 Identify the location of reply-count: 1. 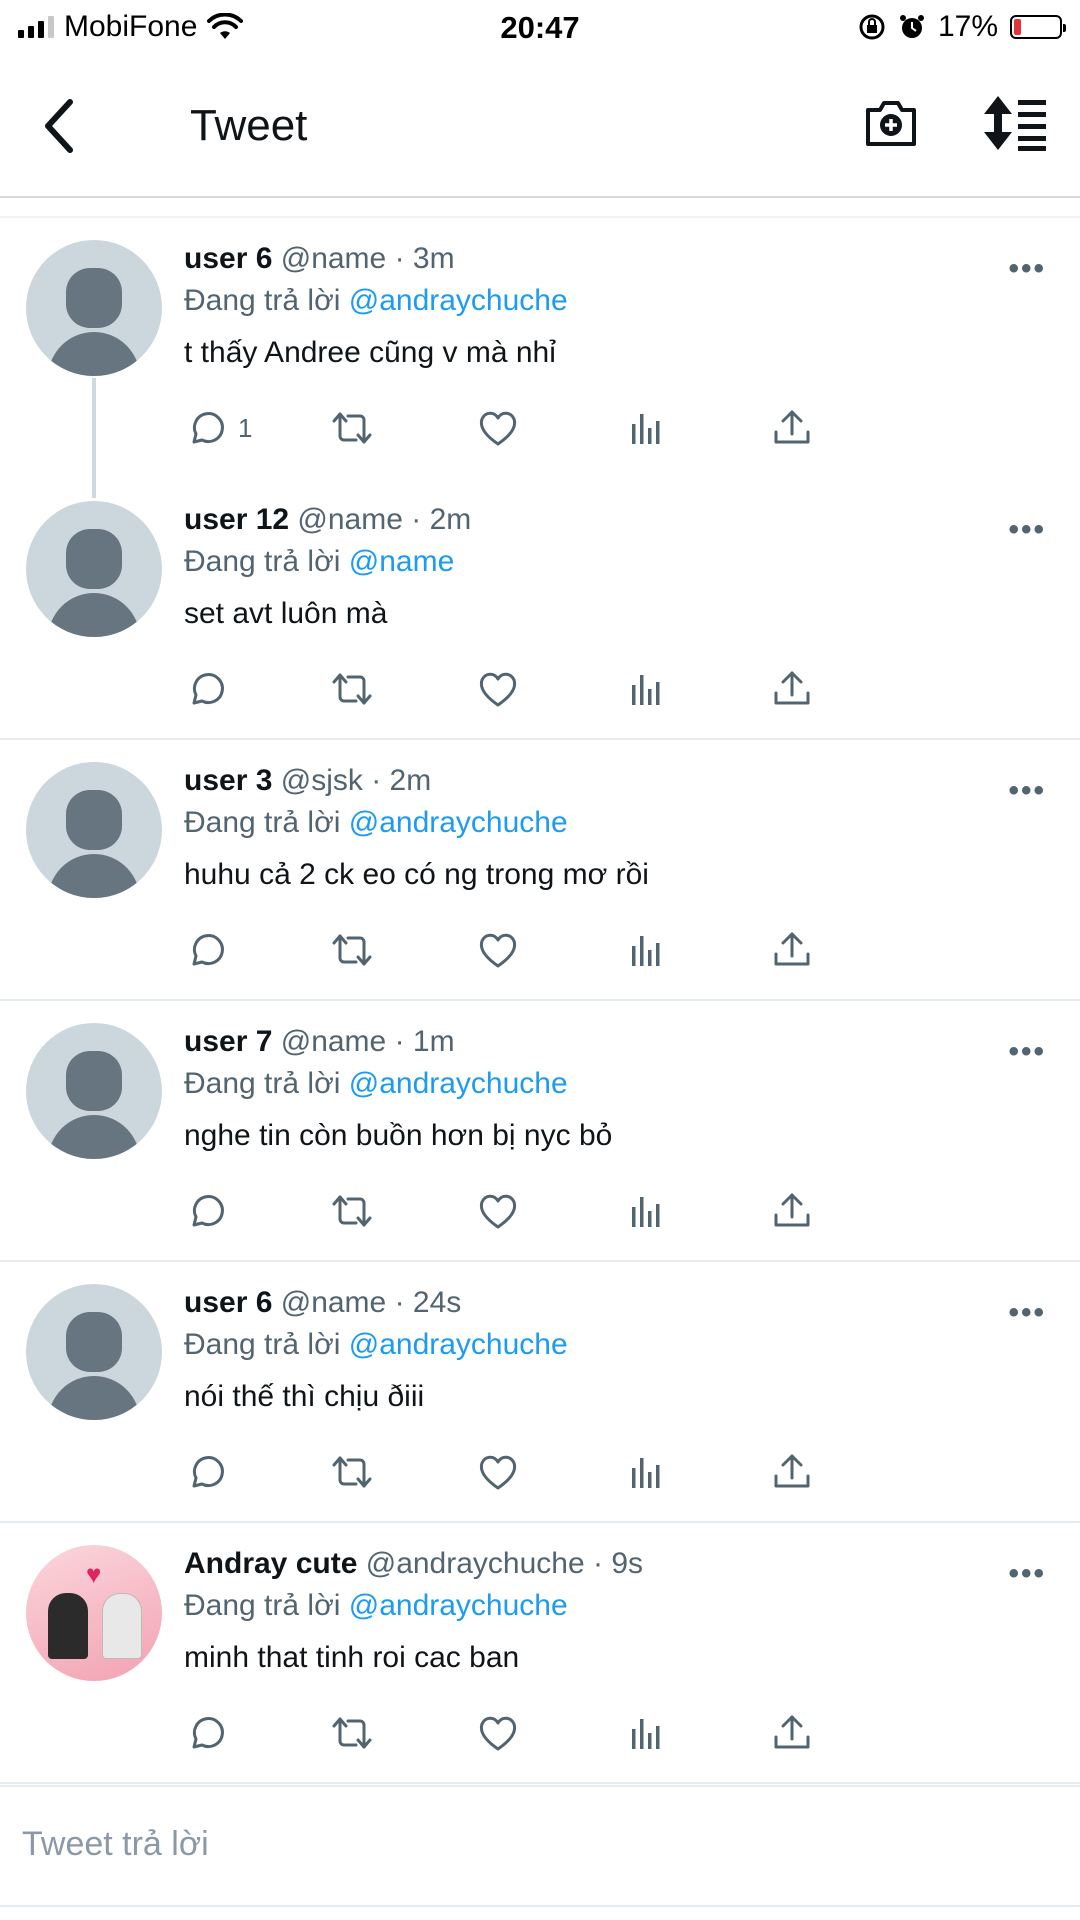
(245, 427).